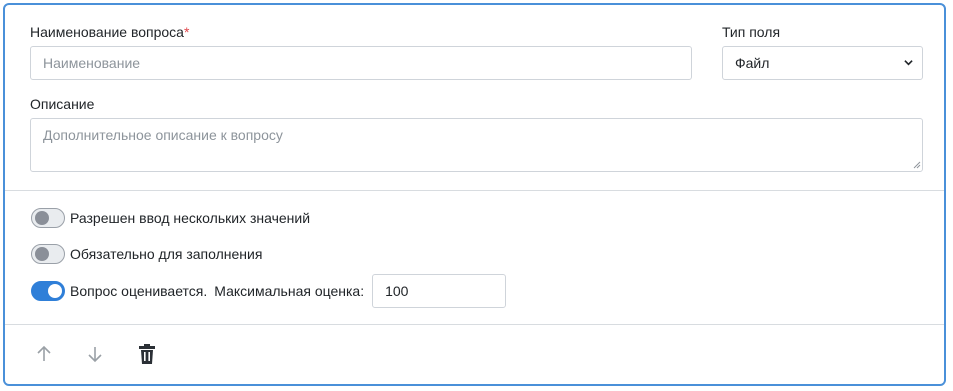 The width and height of the screenshot is (953, 391). Describe the element at coordinates (439, 291) in the screenshot. I see `max-score-input: 100` at that location.